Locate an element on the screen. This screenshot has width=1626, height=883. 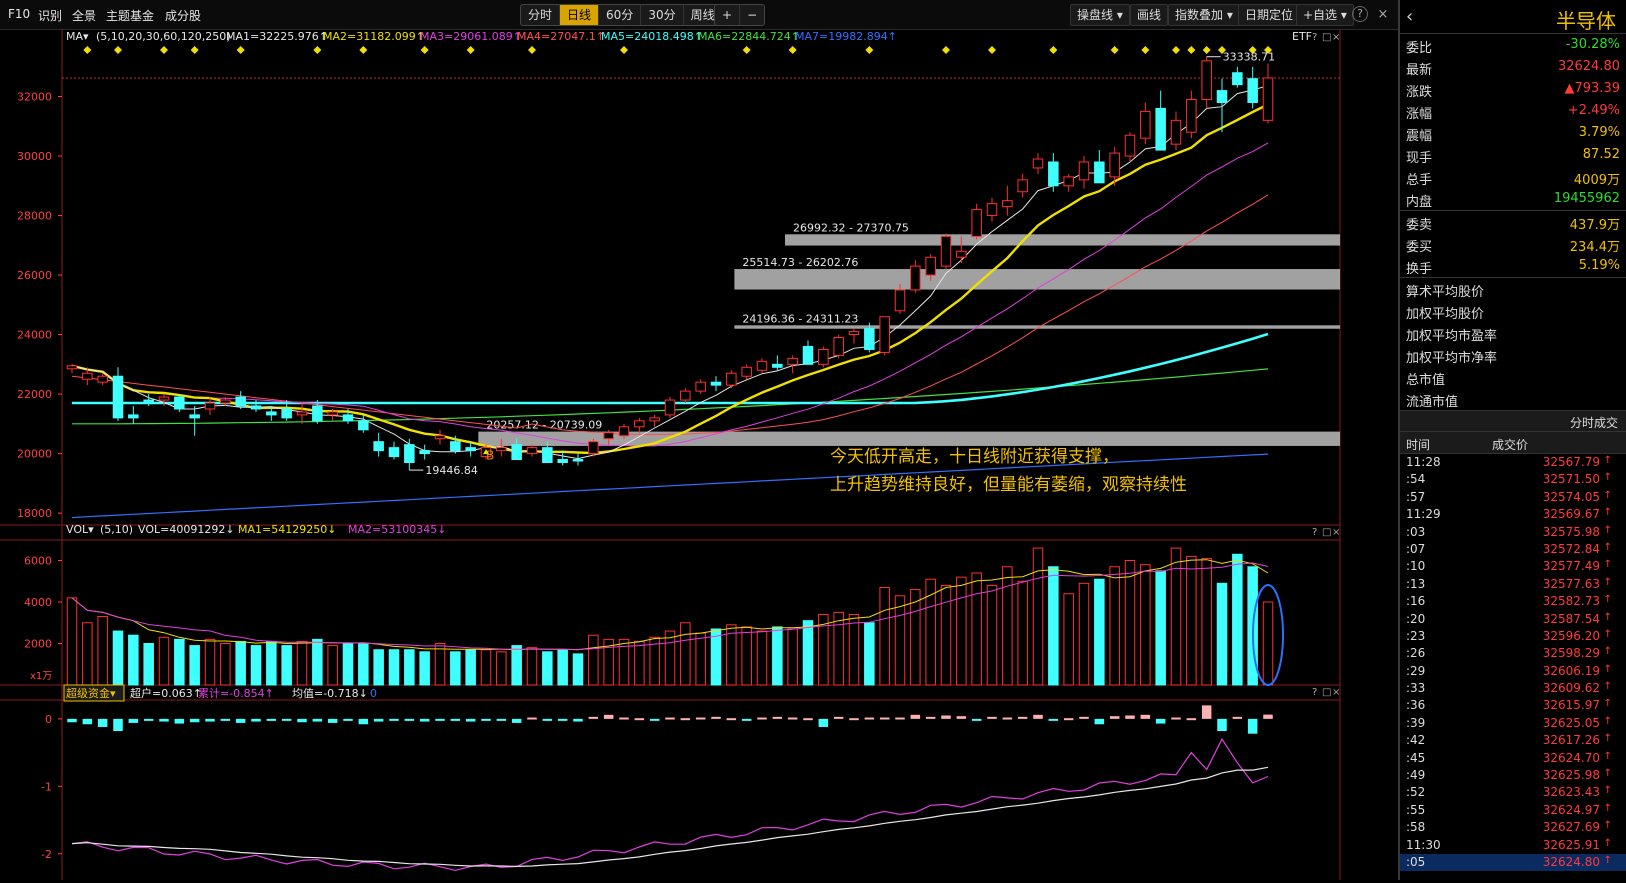
chevron-left-icon: ‹ is located at coordinates (1409, 16).